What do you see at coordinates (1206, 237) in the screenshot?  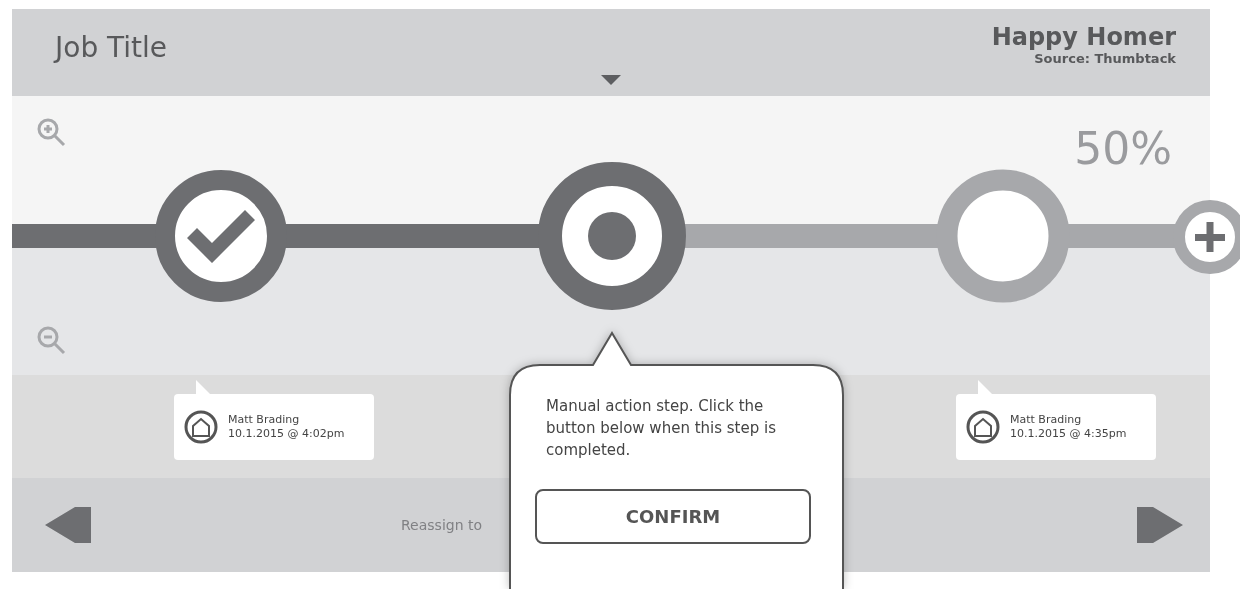 I see `add-step-icon` at bounding box center [1206, 237].